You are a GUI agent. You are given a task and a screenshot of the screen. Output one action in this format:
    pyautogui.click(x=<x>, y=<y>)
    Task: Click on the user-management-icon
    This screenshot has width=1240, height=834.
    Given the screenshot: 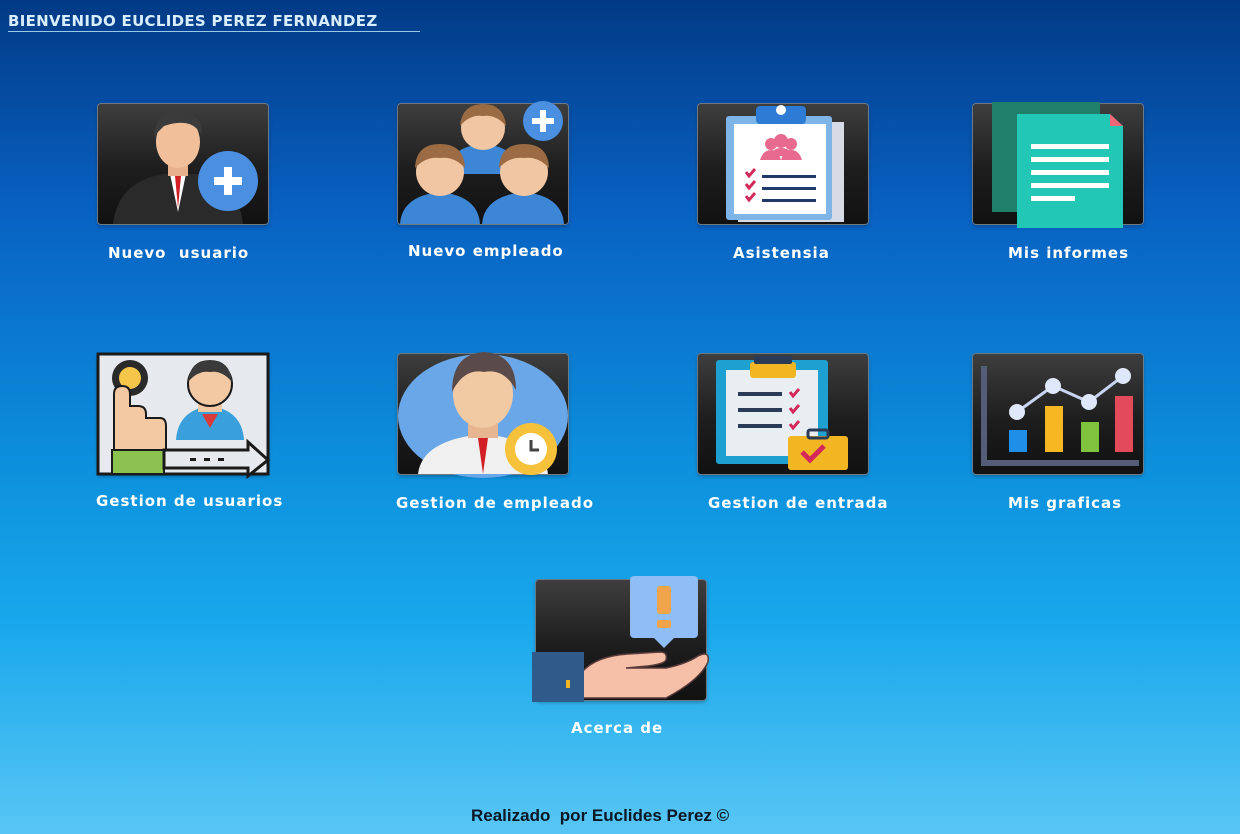 What is the action you would take?
    pyautogui.click(x=183, y=416)
    